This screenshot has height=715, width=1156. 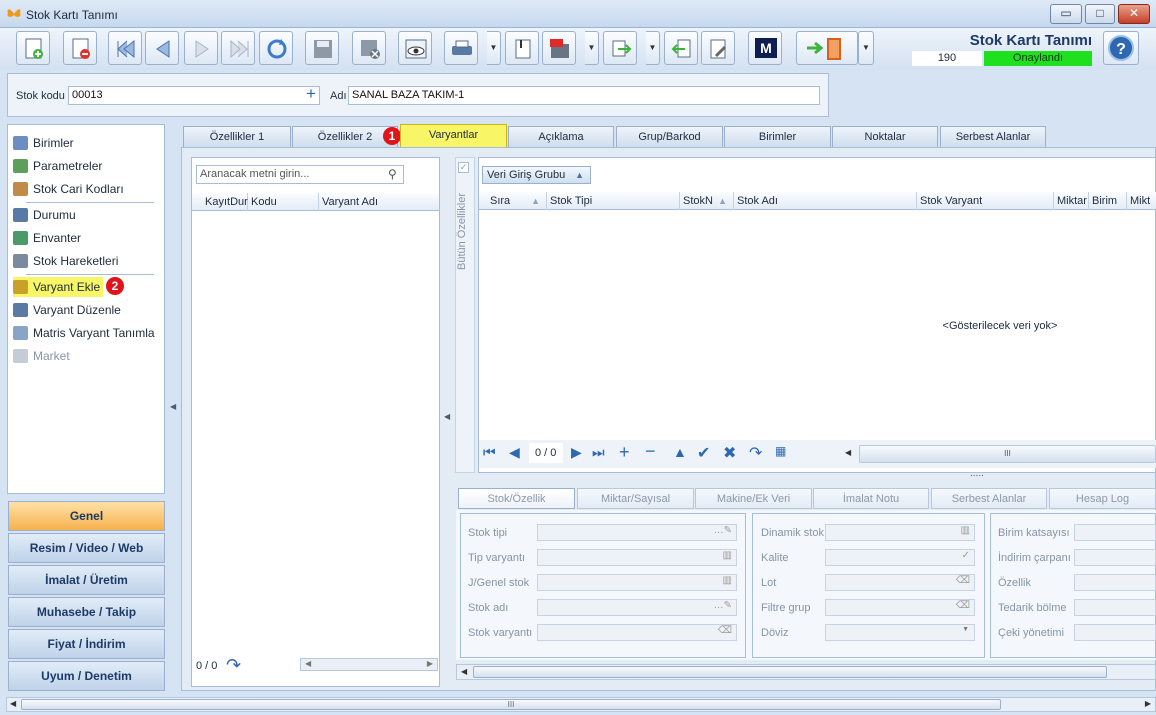 I want to click on column-header: Stok Varyant, so click(x=985, y=201).